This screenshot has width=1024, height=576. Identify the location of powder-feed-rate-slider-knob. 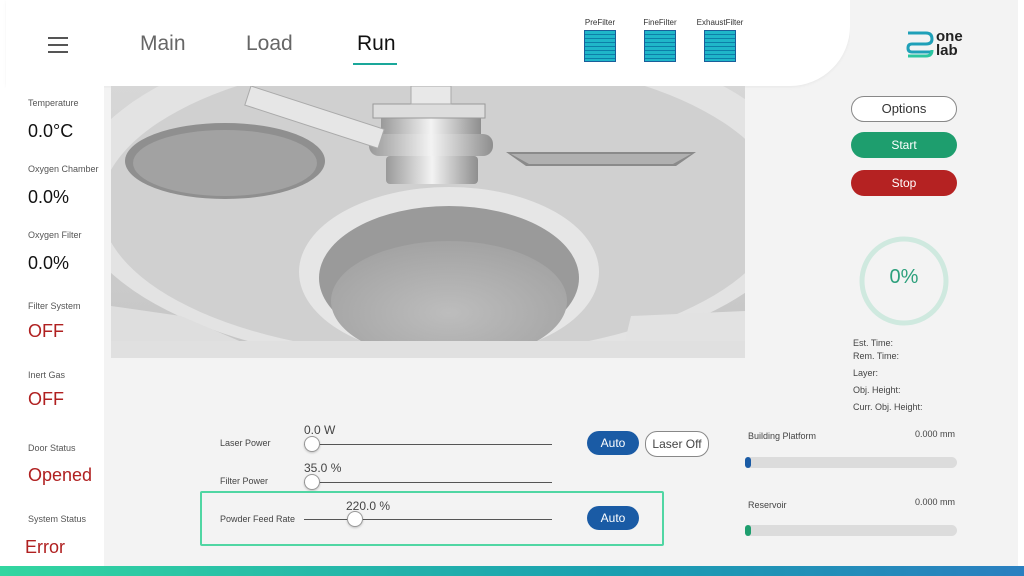
(354, 519).